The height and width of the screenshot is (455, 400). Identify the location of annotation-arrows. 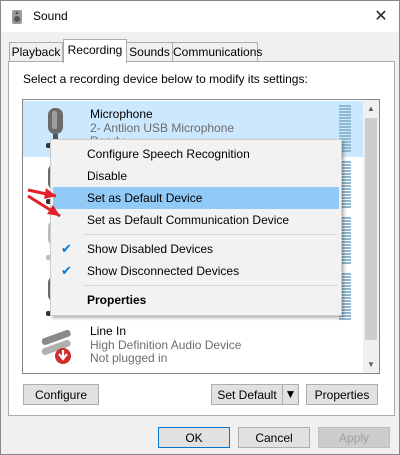
(44, 203).